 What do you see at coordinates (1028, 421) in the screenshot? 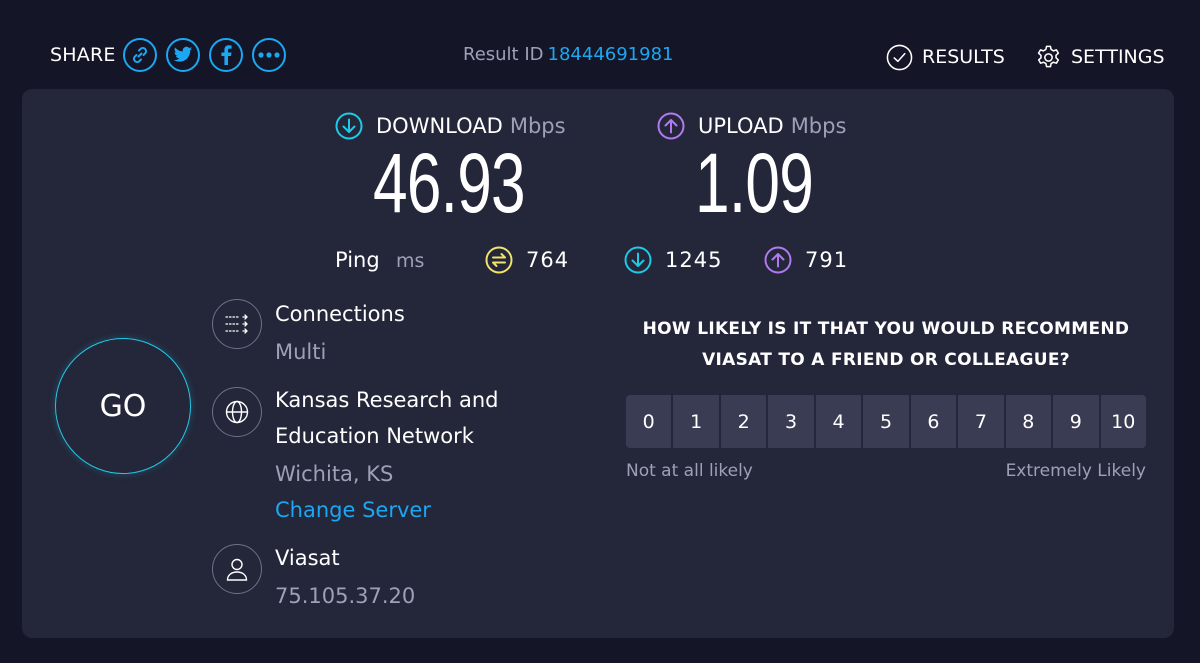
I see `rating-option-8: 8` at bounding box center [1028, 421].